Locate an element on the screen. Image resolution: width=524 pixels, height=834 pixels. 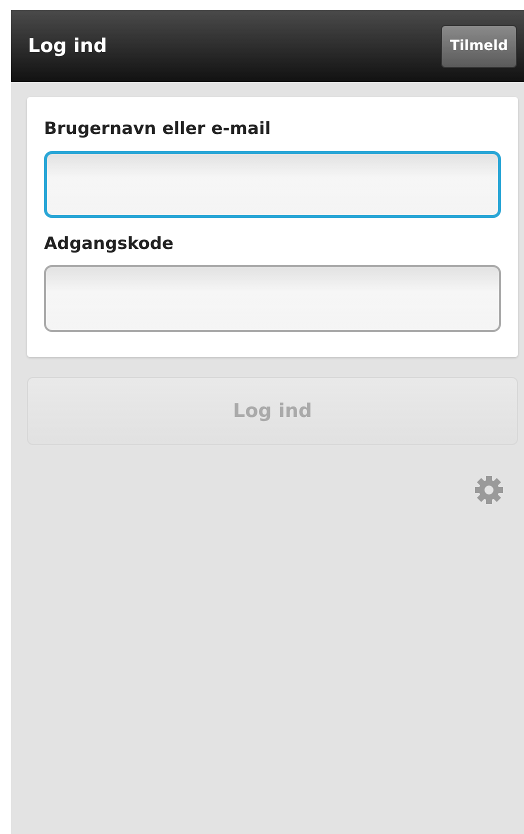
username-field is located at coordinates (272, 184).